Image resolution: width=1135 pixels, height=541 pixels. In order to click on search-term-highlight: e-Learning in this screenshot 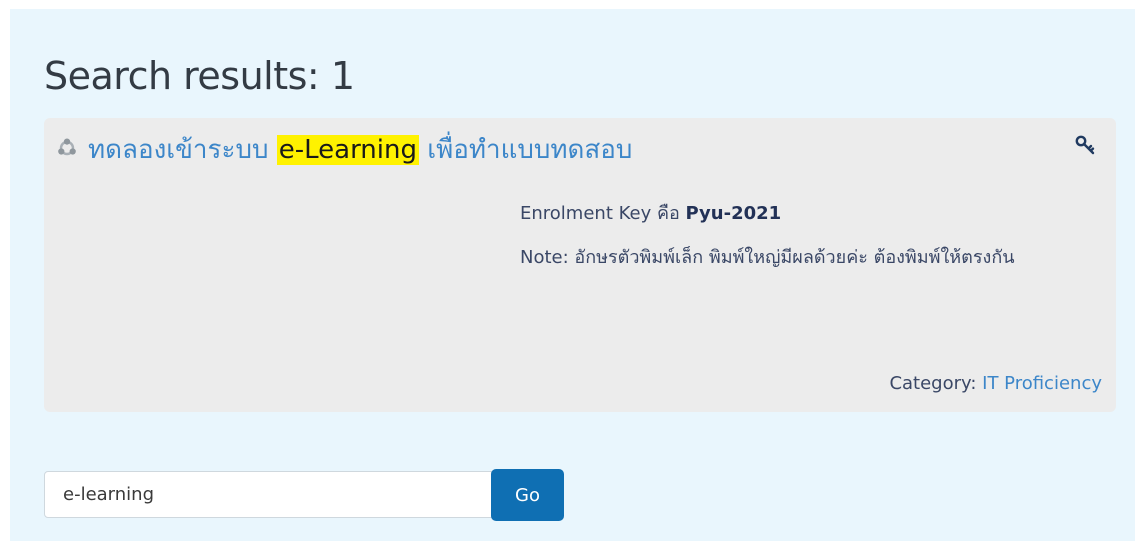, I will do `click(347, 150)`.